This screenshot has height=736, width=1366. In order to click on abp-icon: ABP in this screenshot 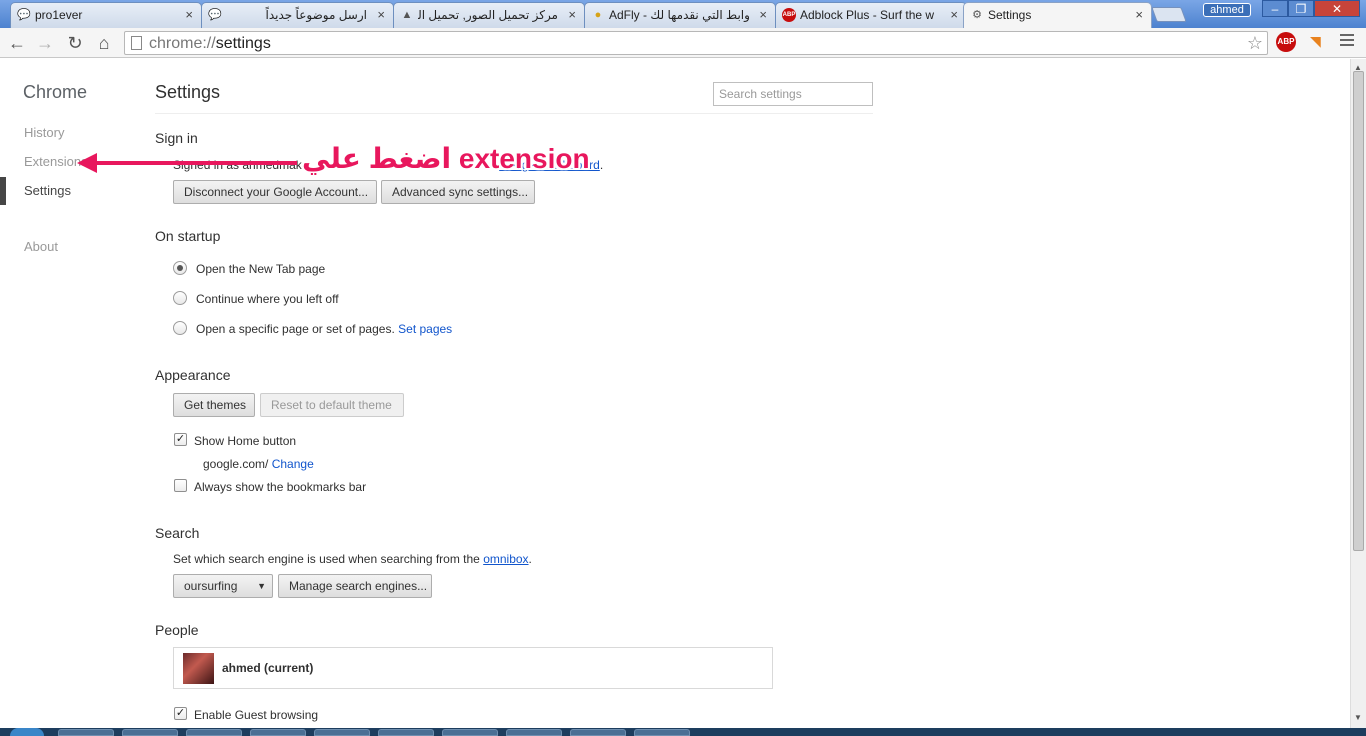, I will do `click(789, 15)`.